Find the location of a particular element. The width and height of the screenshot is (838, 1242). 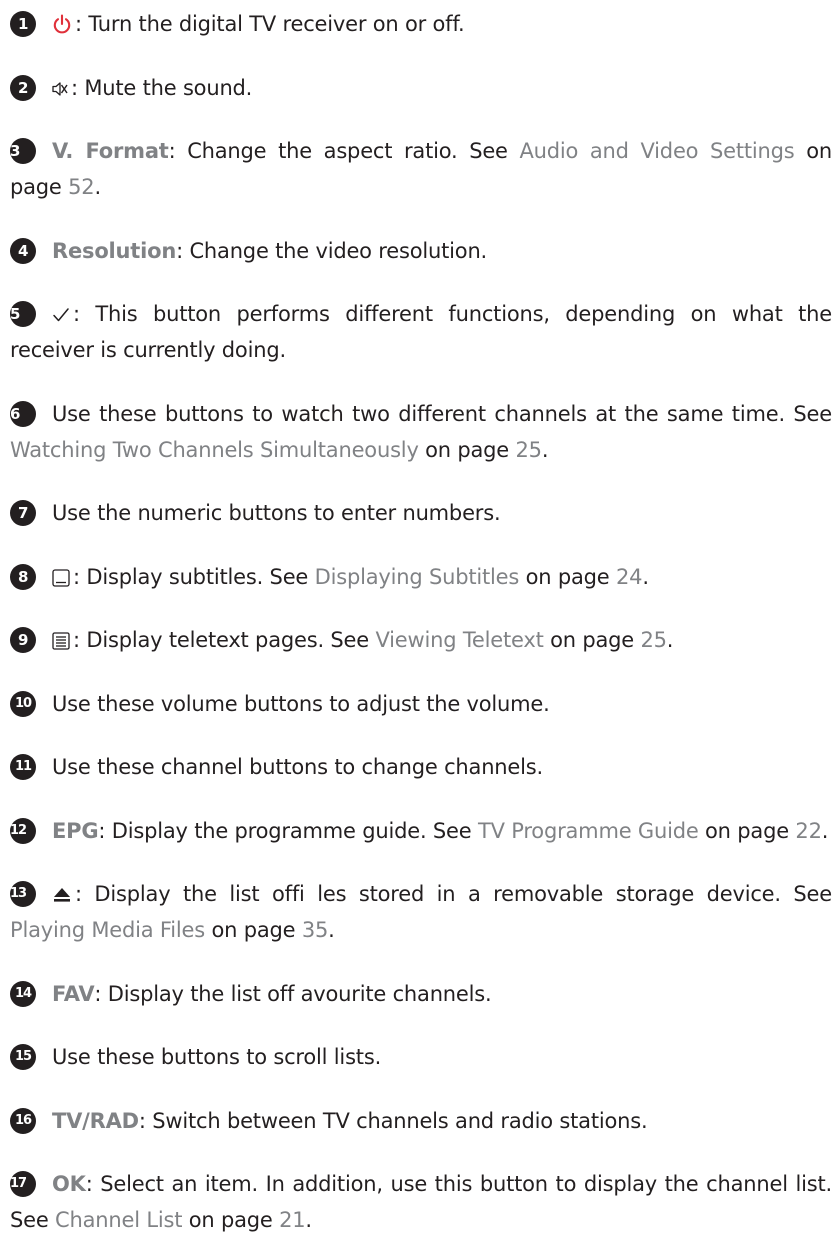

item-description: : Mute the sound. is located at coordinates (162, 87).